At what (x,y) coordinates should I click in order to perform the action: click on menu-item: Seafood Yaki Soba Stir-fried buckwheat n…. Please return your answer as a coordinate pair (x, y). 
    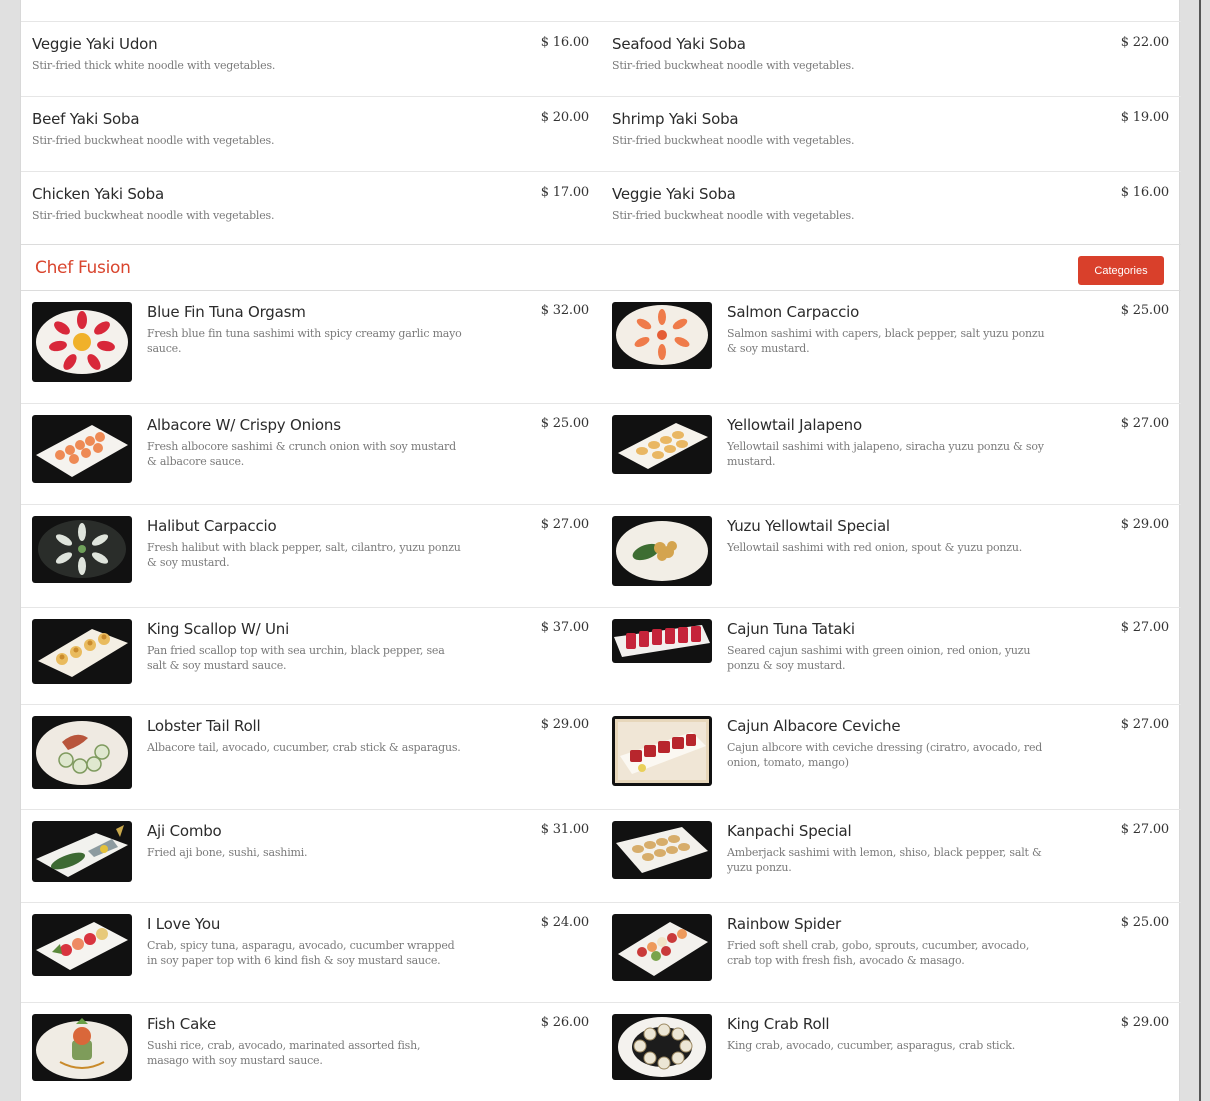
    Looking at the image, I should click on (890, 59).